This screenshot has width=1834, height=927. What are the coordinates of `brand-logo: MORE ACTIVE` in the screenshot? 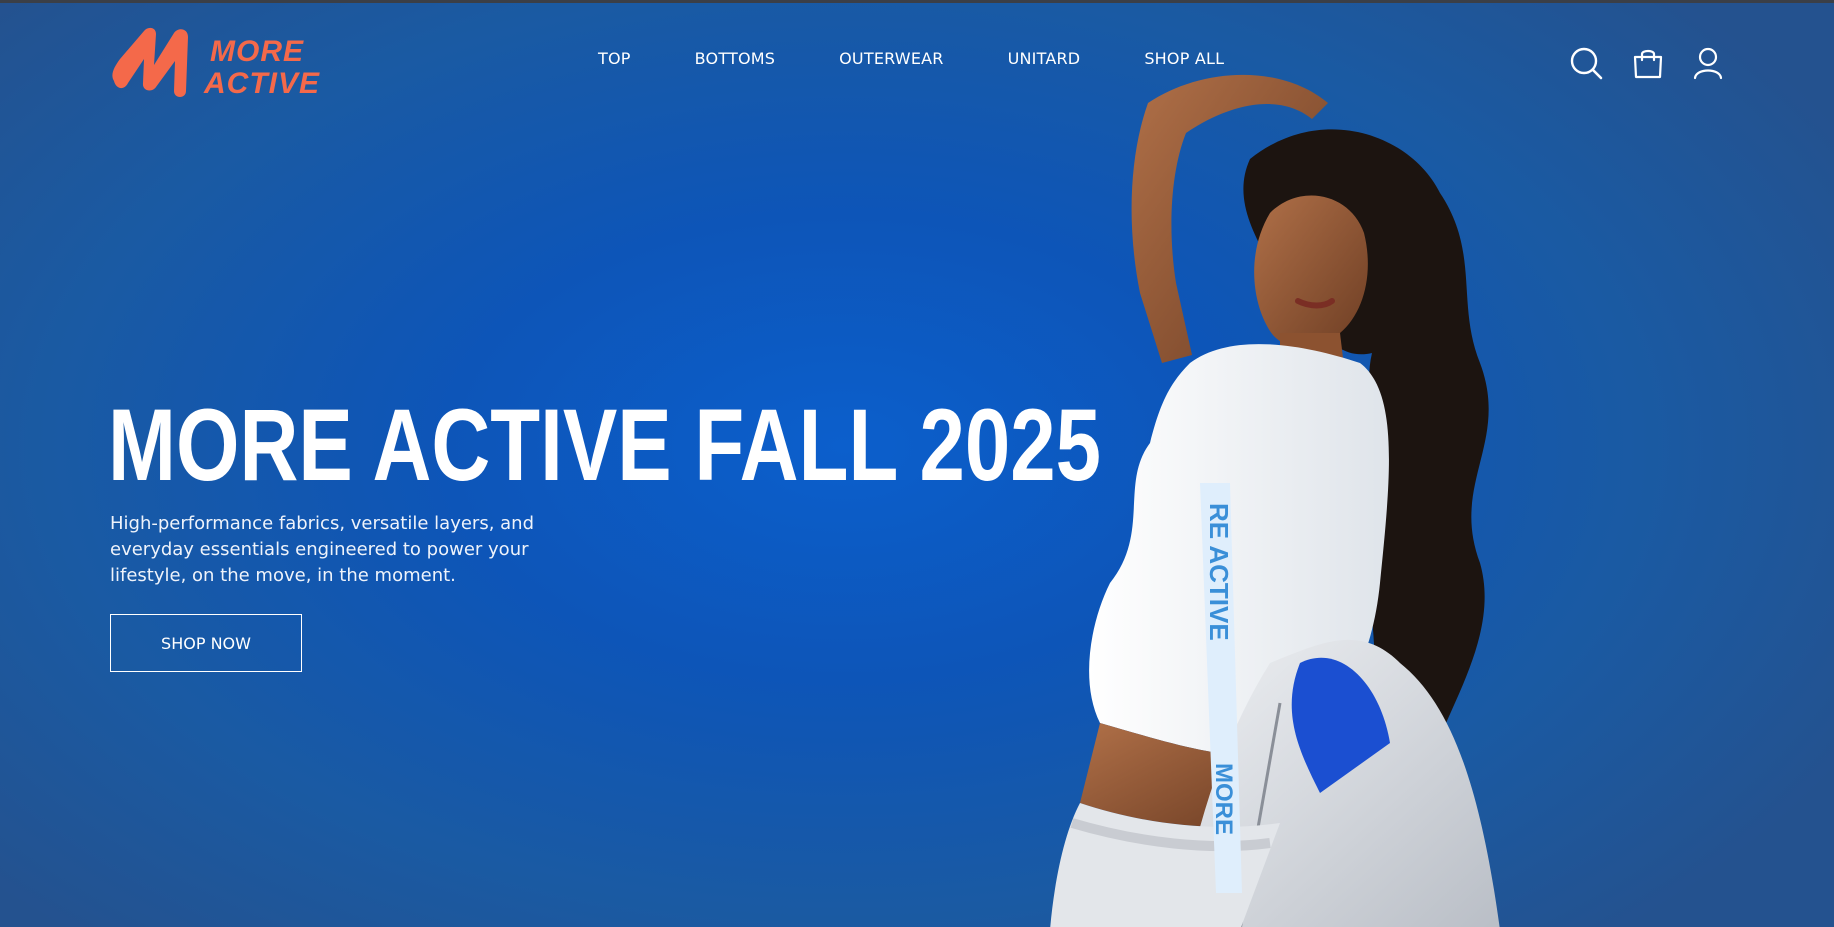 It's located at (216, 63).